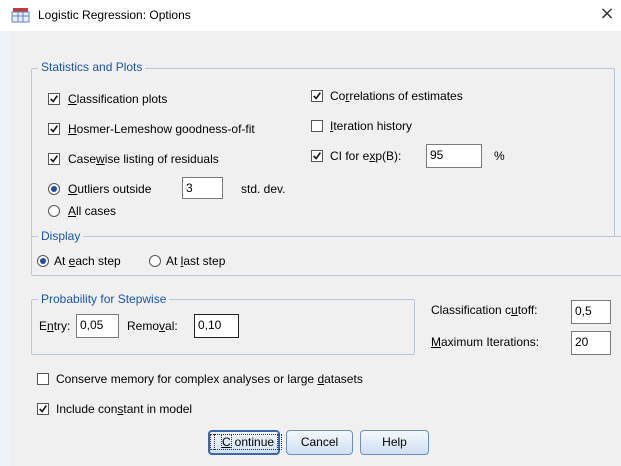 Image resolution: width=621 pixels, height=466 pixels. I want to click on hosmer-lemeshow-checkbox, so click(54, 129).